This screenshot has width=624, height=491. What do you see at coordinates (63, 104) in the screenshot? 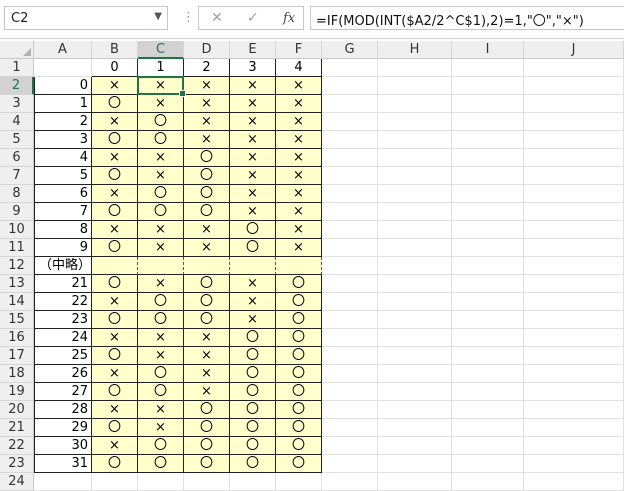
I see `number-cell: 1` at bounding box center [63, 104].